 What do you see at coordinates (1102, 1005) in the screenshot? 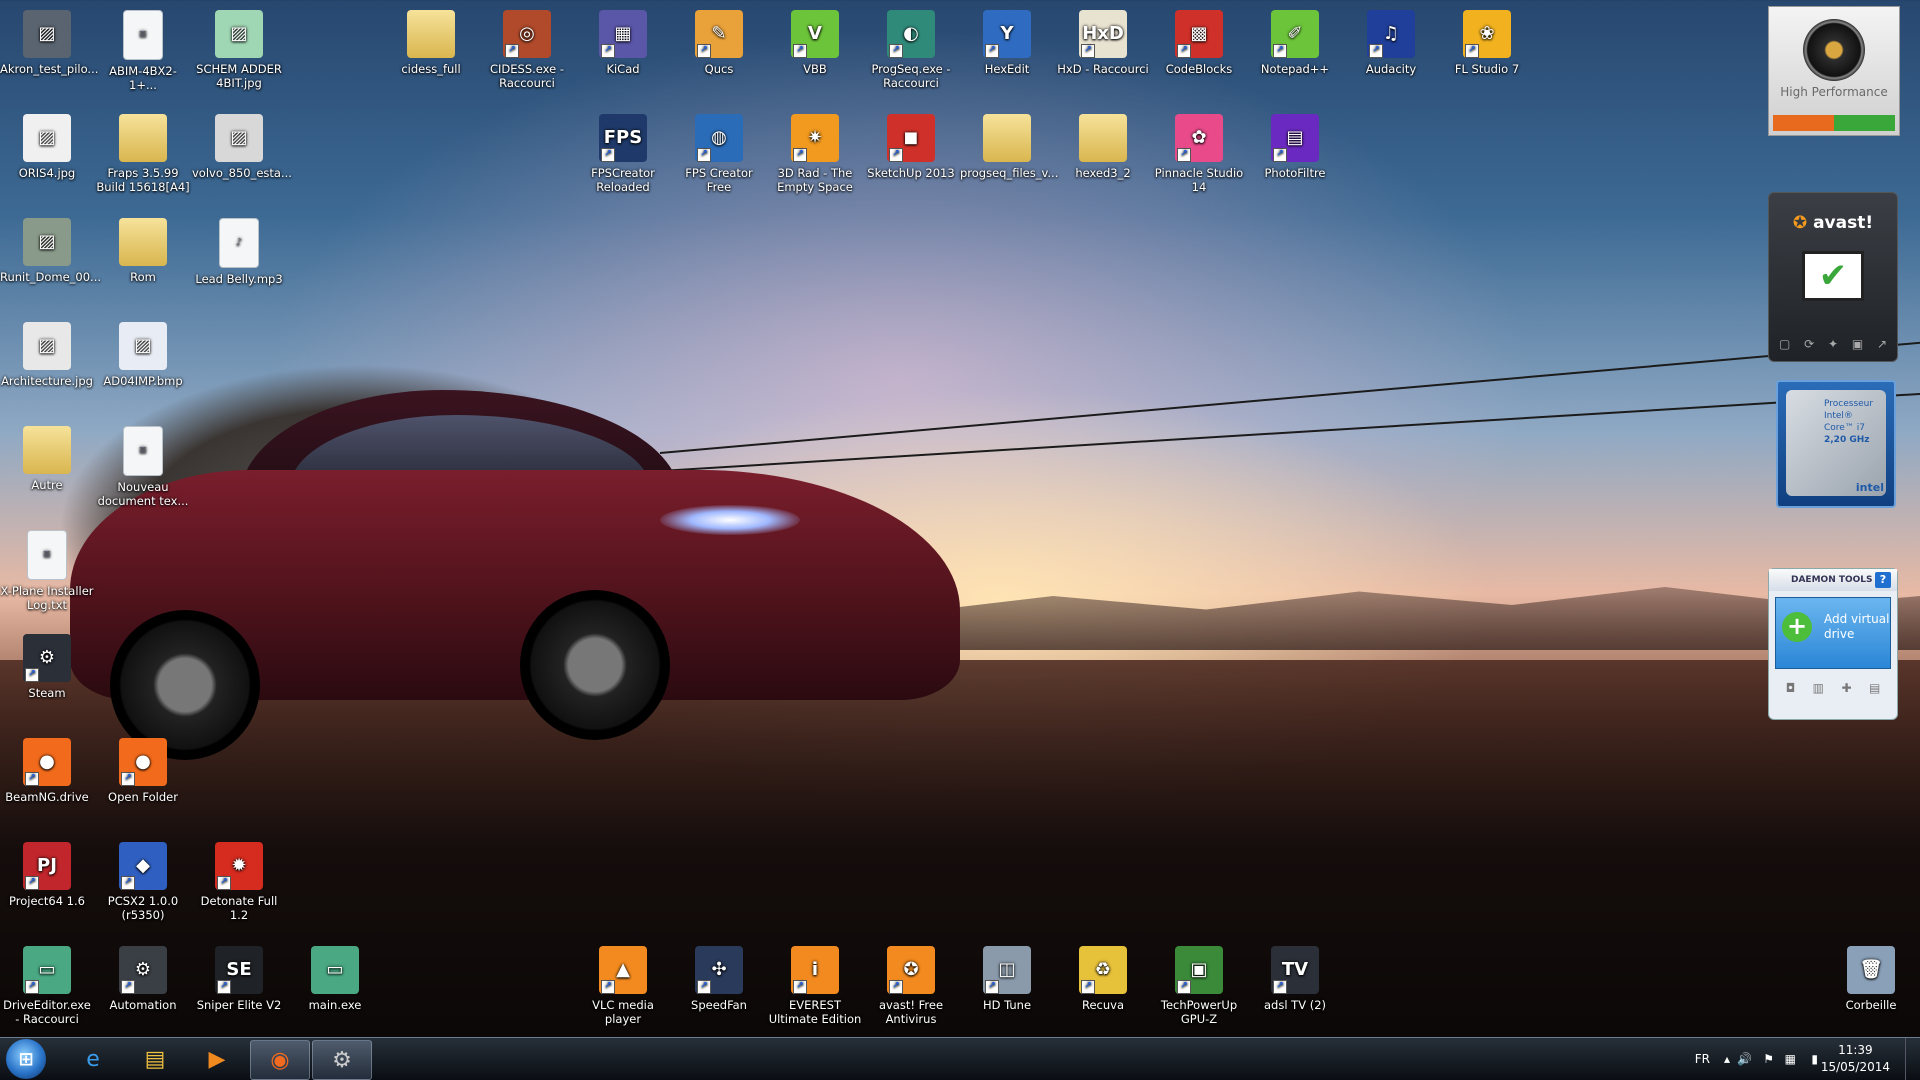
I see `desktop-icon-label: Recuva` at bounding box center [1102, 1005].